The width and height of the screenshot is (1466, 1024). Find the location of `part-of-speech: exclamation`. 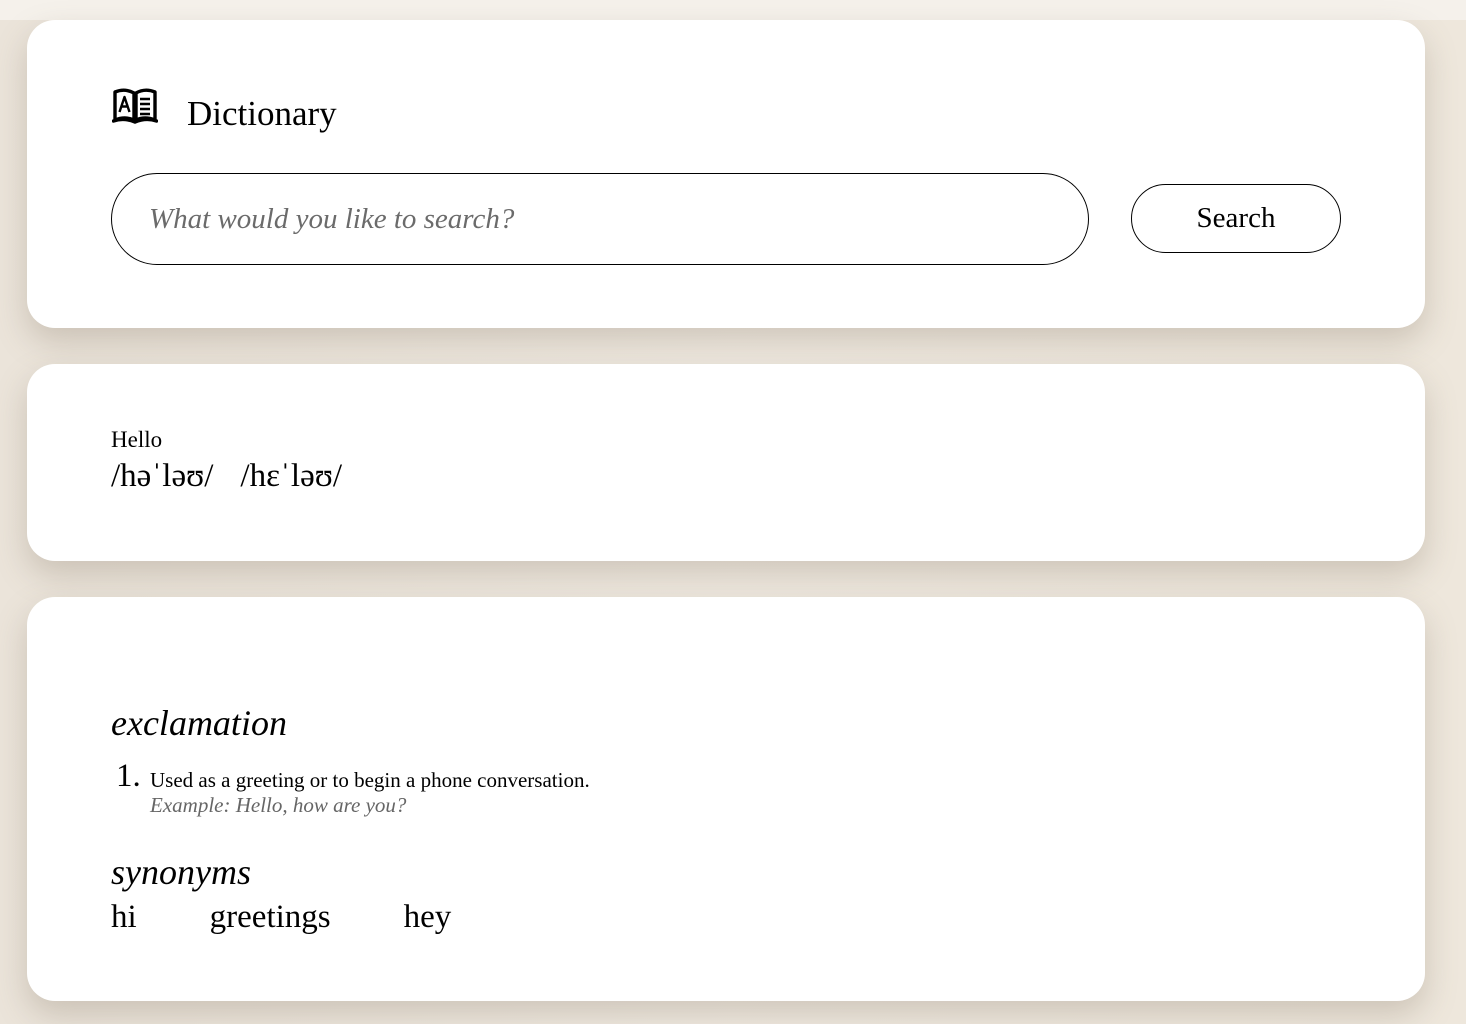

part-of-speech: exclamation is located at coordinates (199, 723).